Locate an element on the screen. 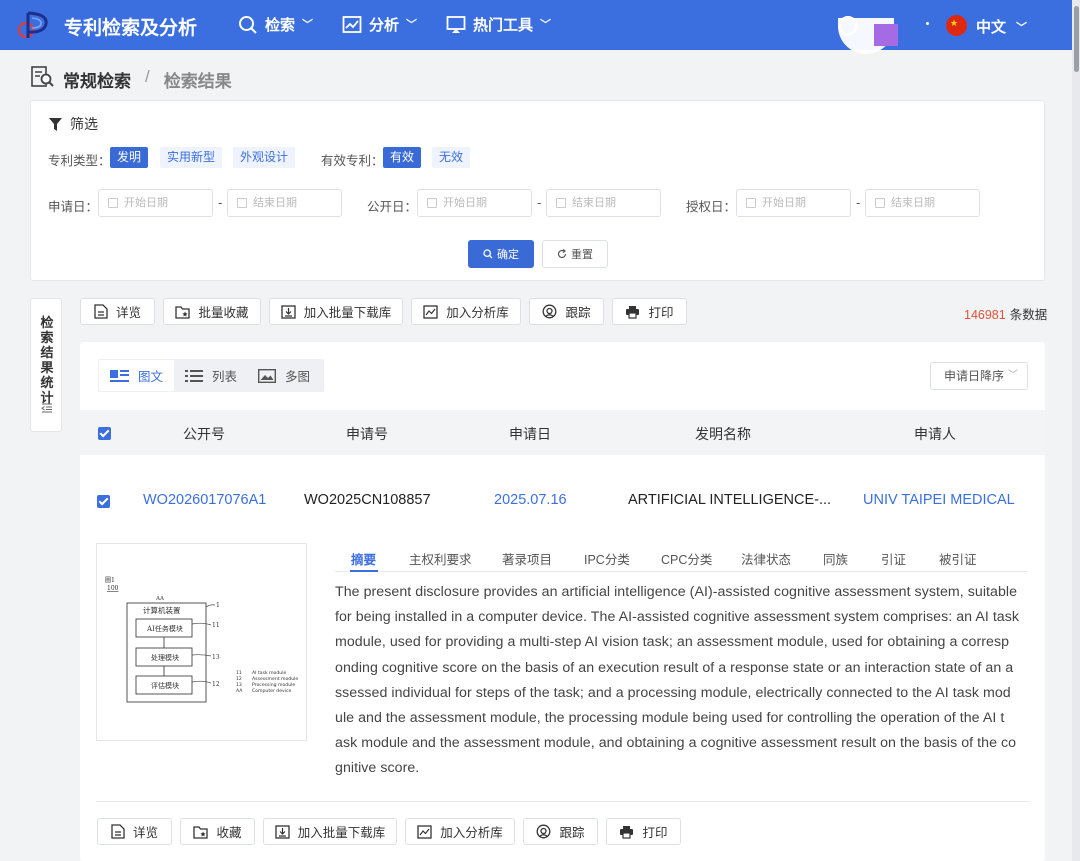  select-all-checkbox is located at coordinates (104, 433).